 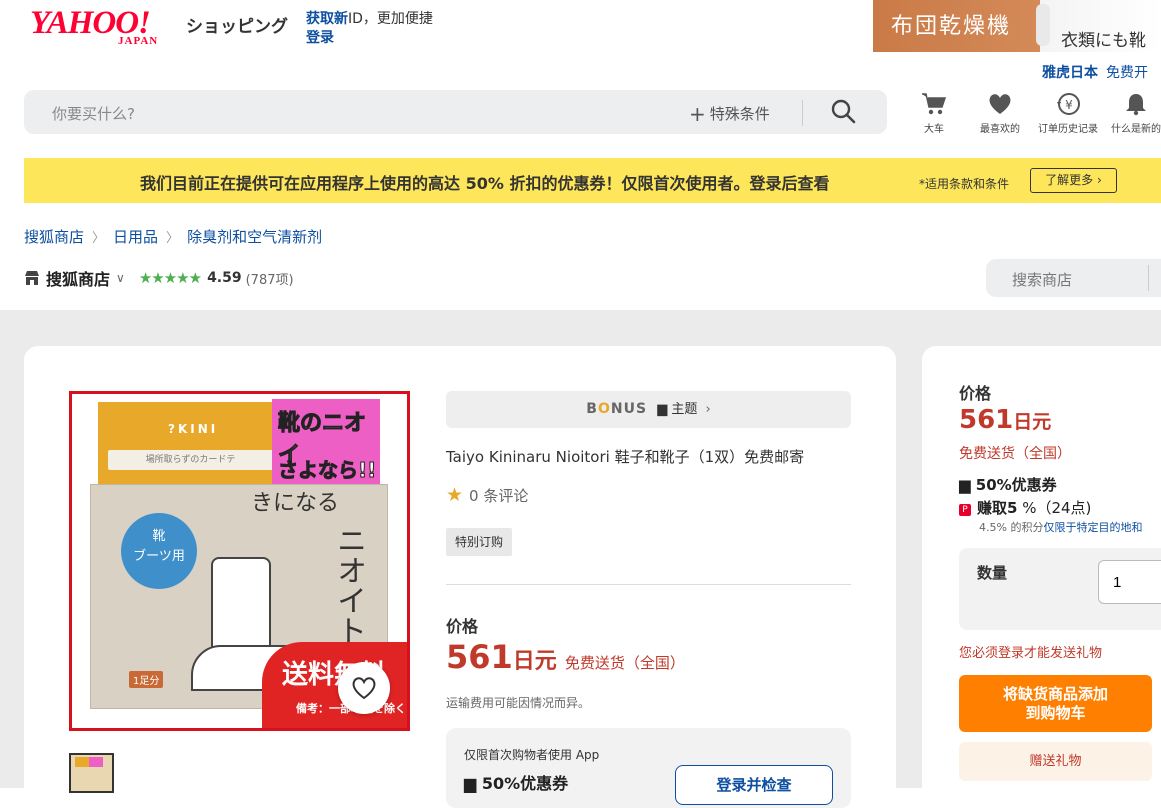 What do you see at coordinates (964, 183) in the screenshot?
I see `promo-note: *适用条款和条件` at bounding box center [964, 183].